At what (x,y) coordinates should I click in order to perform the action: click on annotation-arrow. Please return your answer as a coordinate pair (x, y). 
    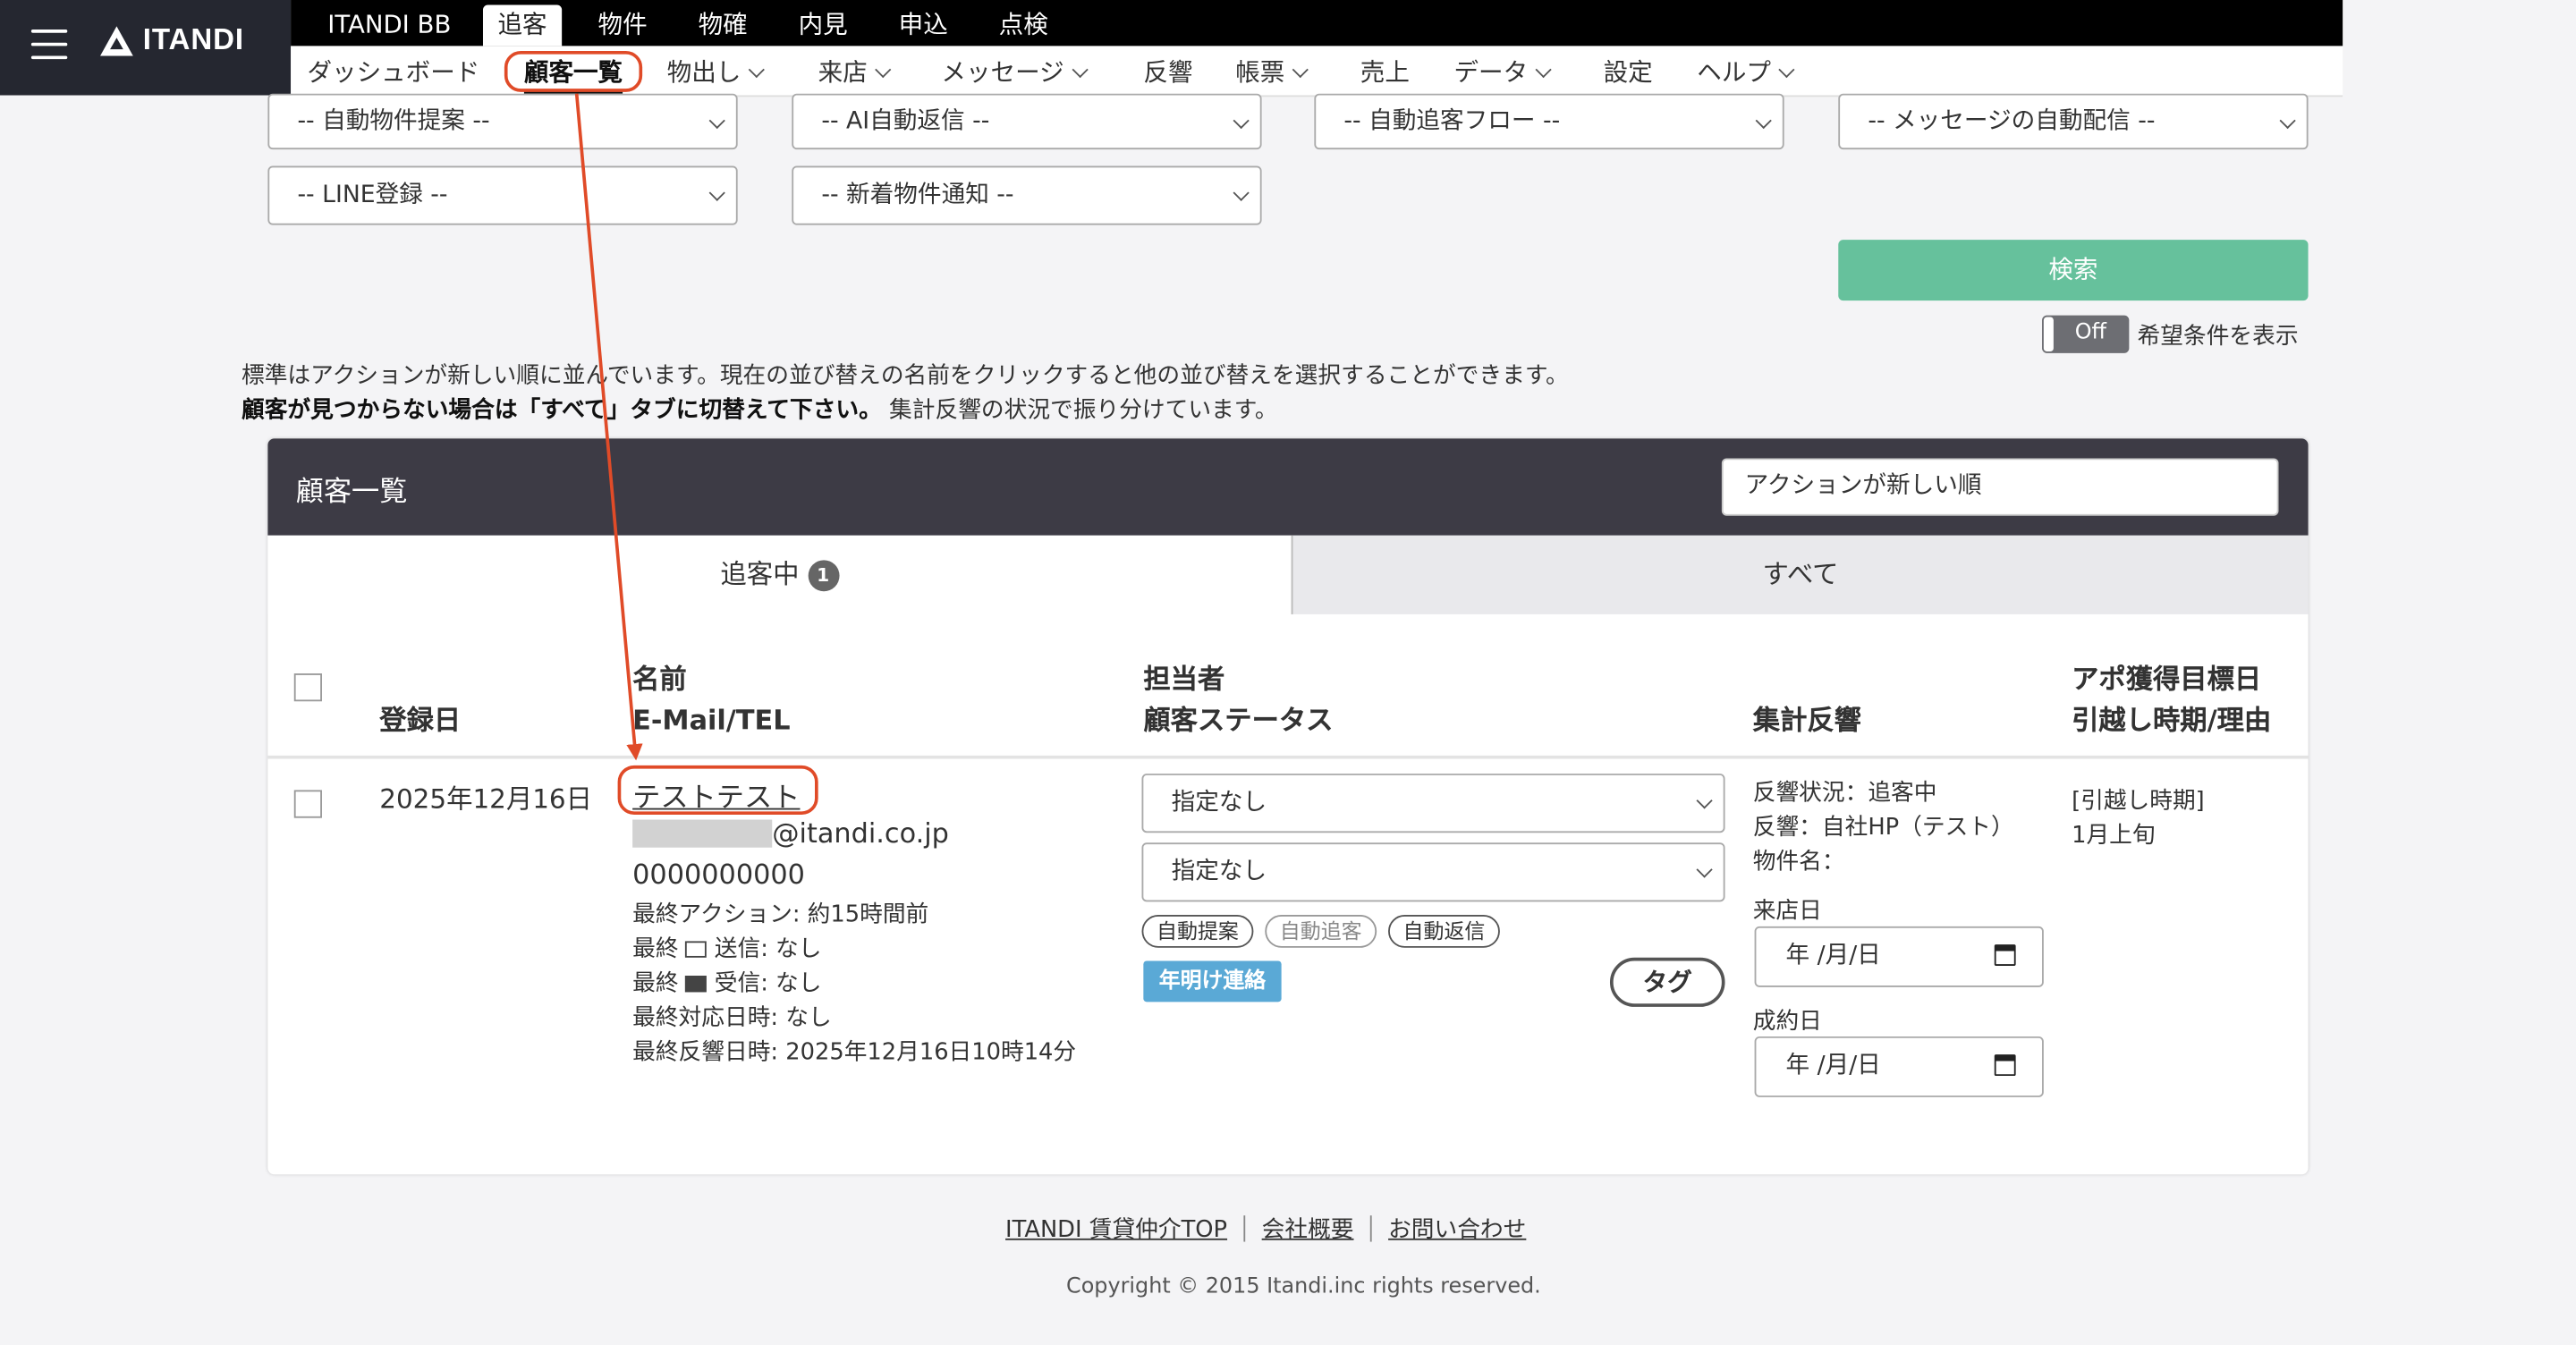
    Looking at the image, I should click on (608, 427).